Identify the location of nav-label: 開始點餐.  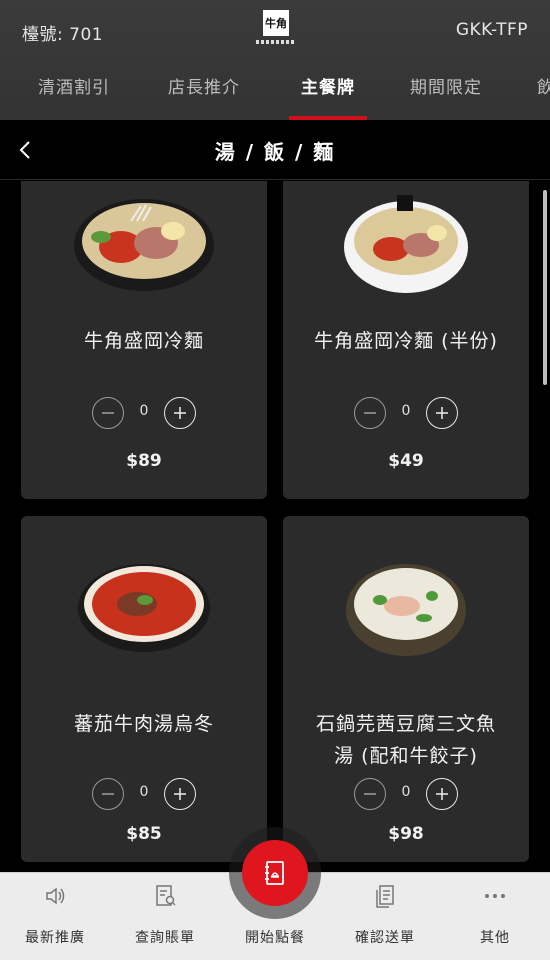
(275, 938).